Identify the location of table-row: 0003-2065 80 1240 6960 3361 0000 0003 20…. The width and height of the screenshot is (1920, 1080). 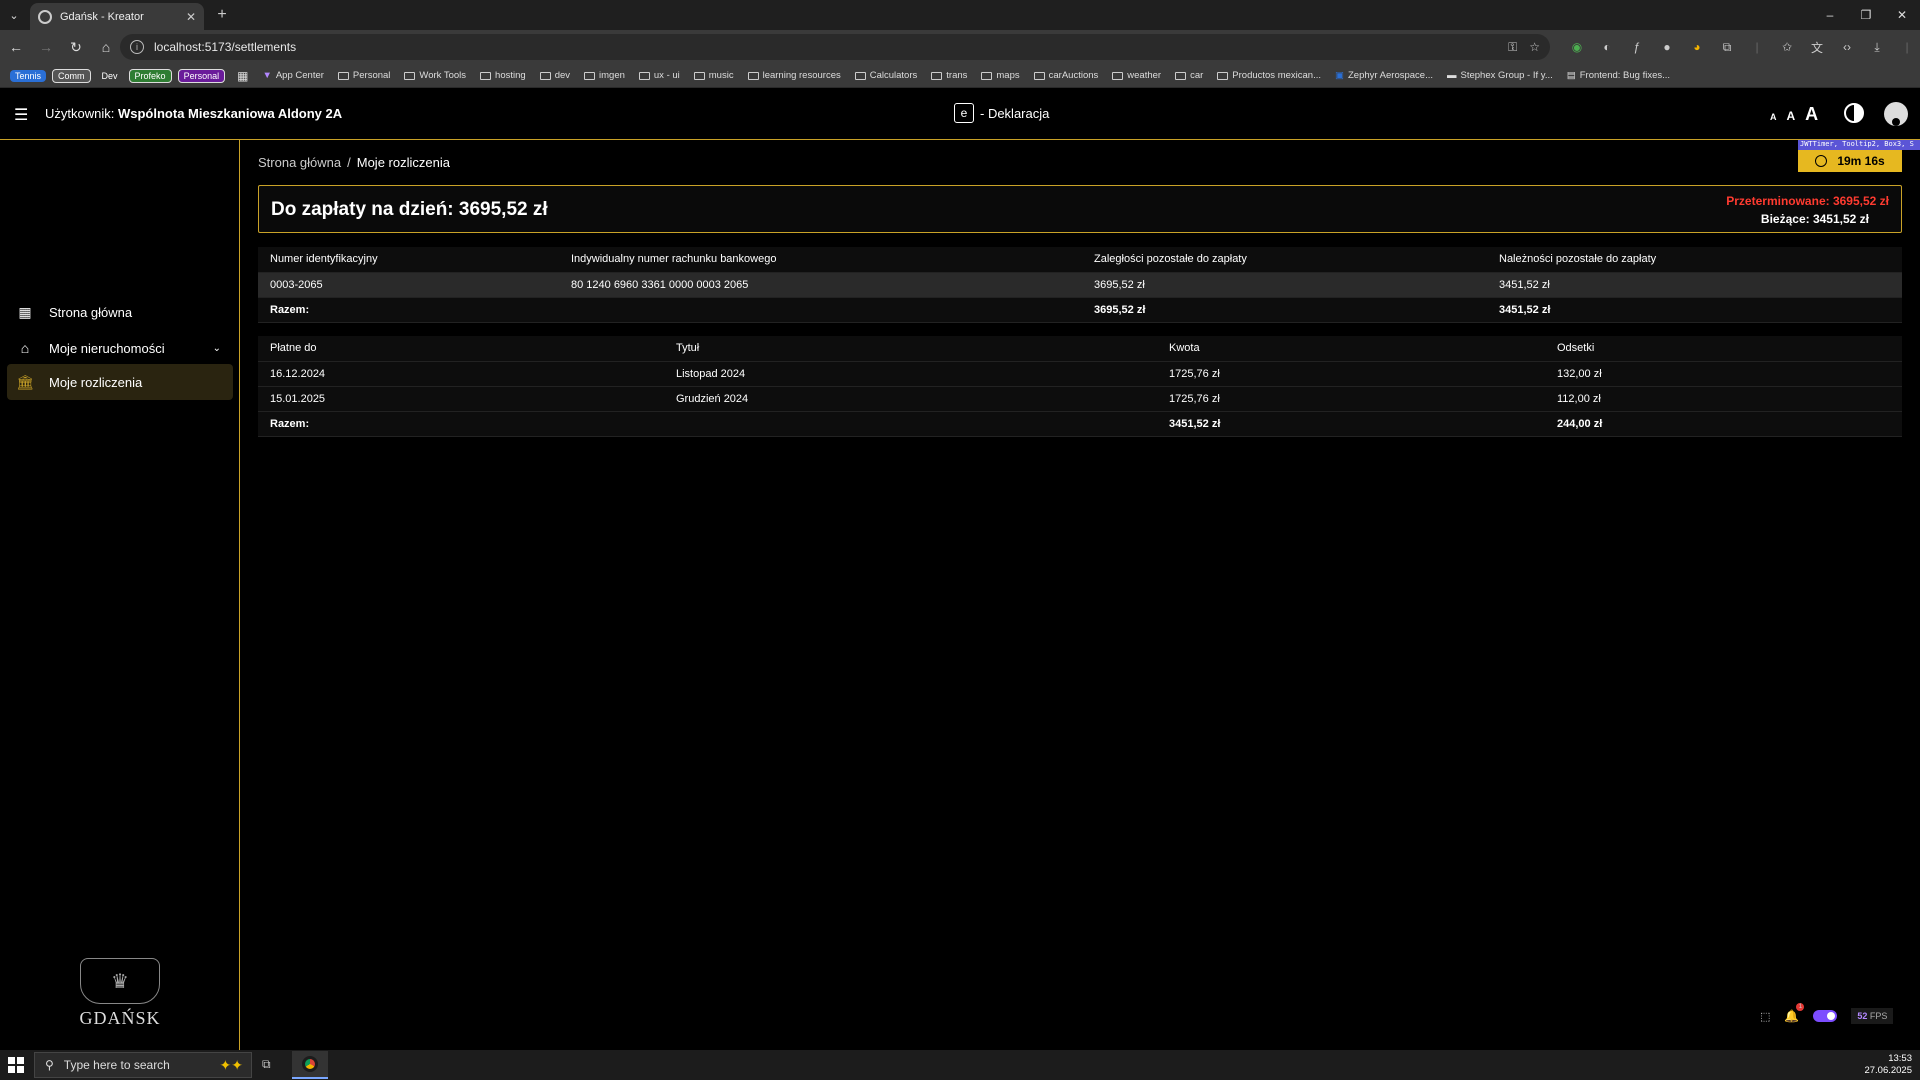
(1080, 285).